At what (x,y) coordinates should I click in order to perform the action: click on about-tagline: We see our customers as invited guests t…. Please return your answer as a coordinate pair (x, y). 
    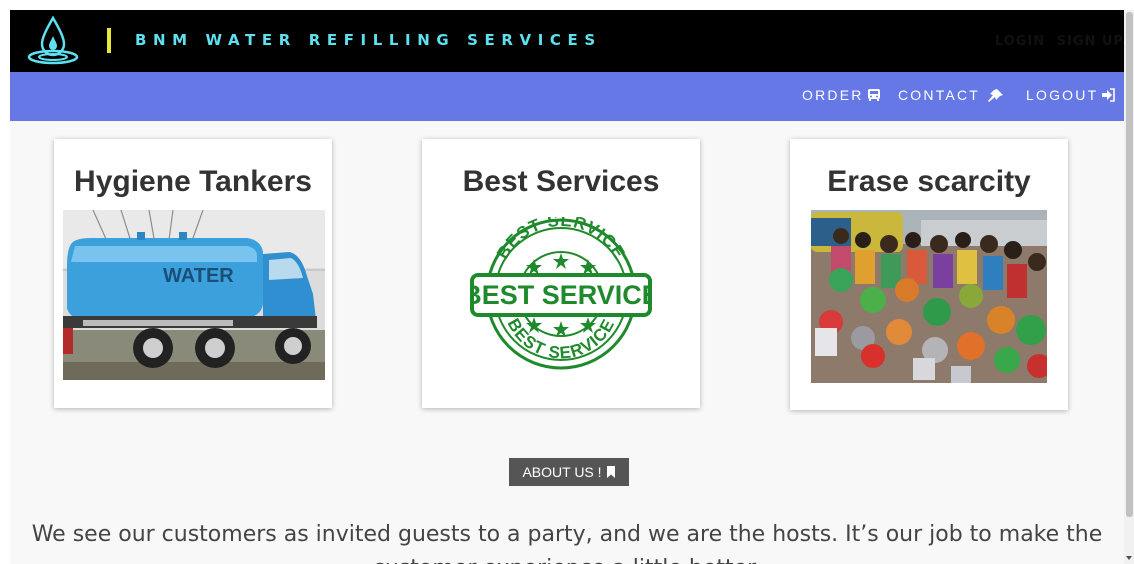
    Looking at the image, I should click on (567, 543).